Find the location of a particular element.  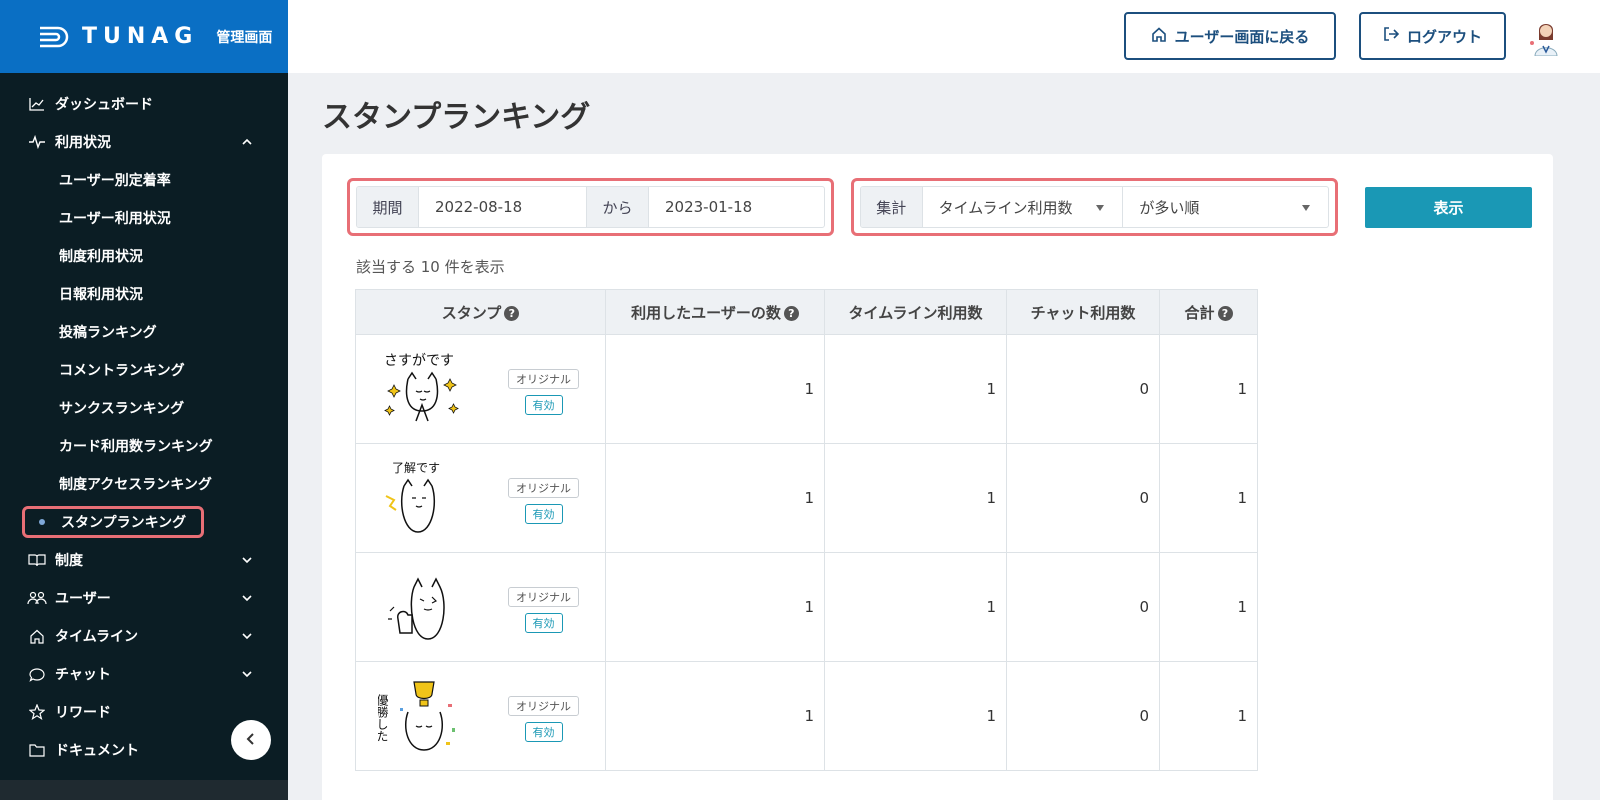

sidebar-item-label: リワード is located at coordinates (83, 713).